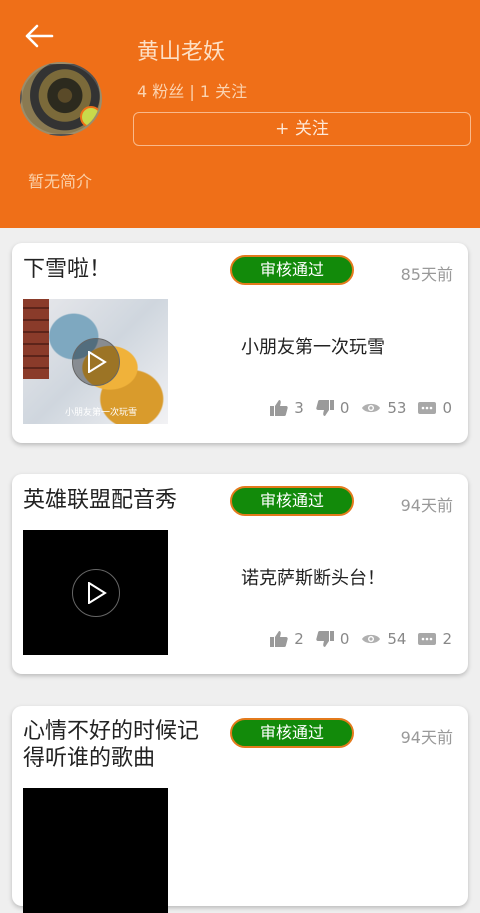  I want to click on post-title-line: 心情不好的时候记, so click(111, 731).